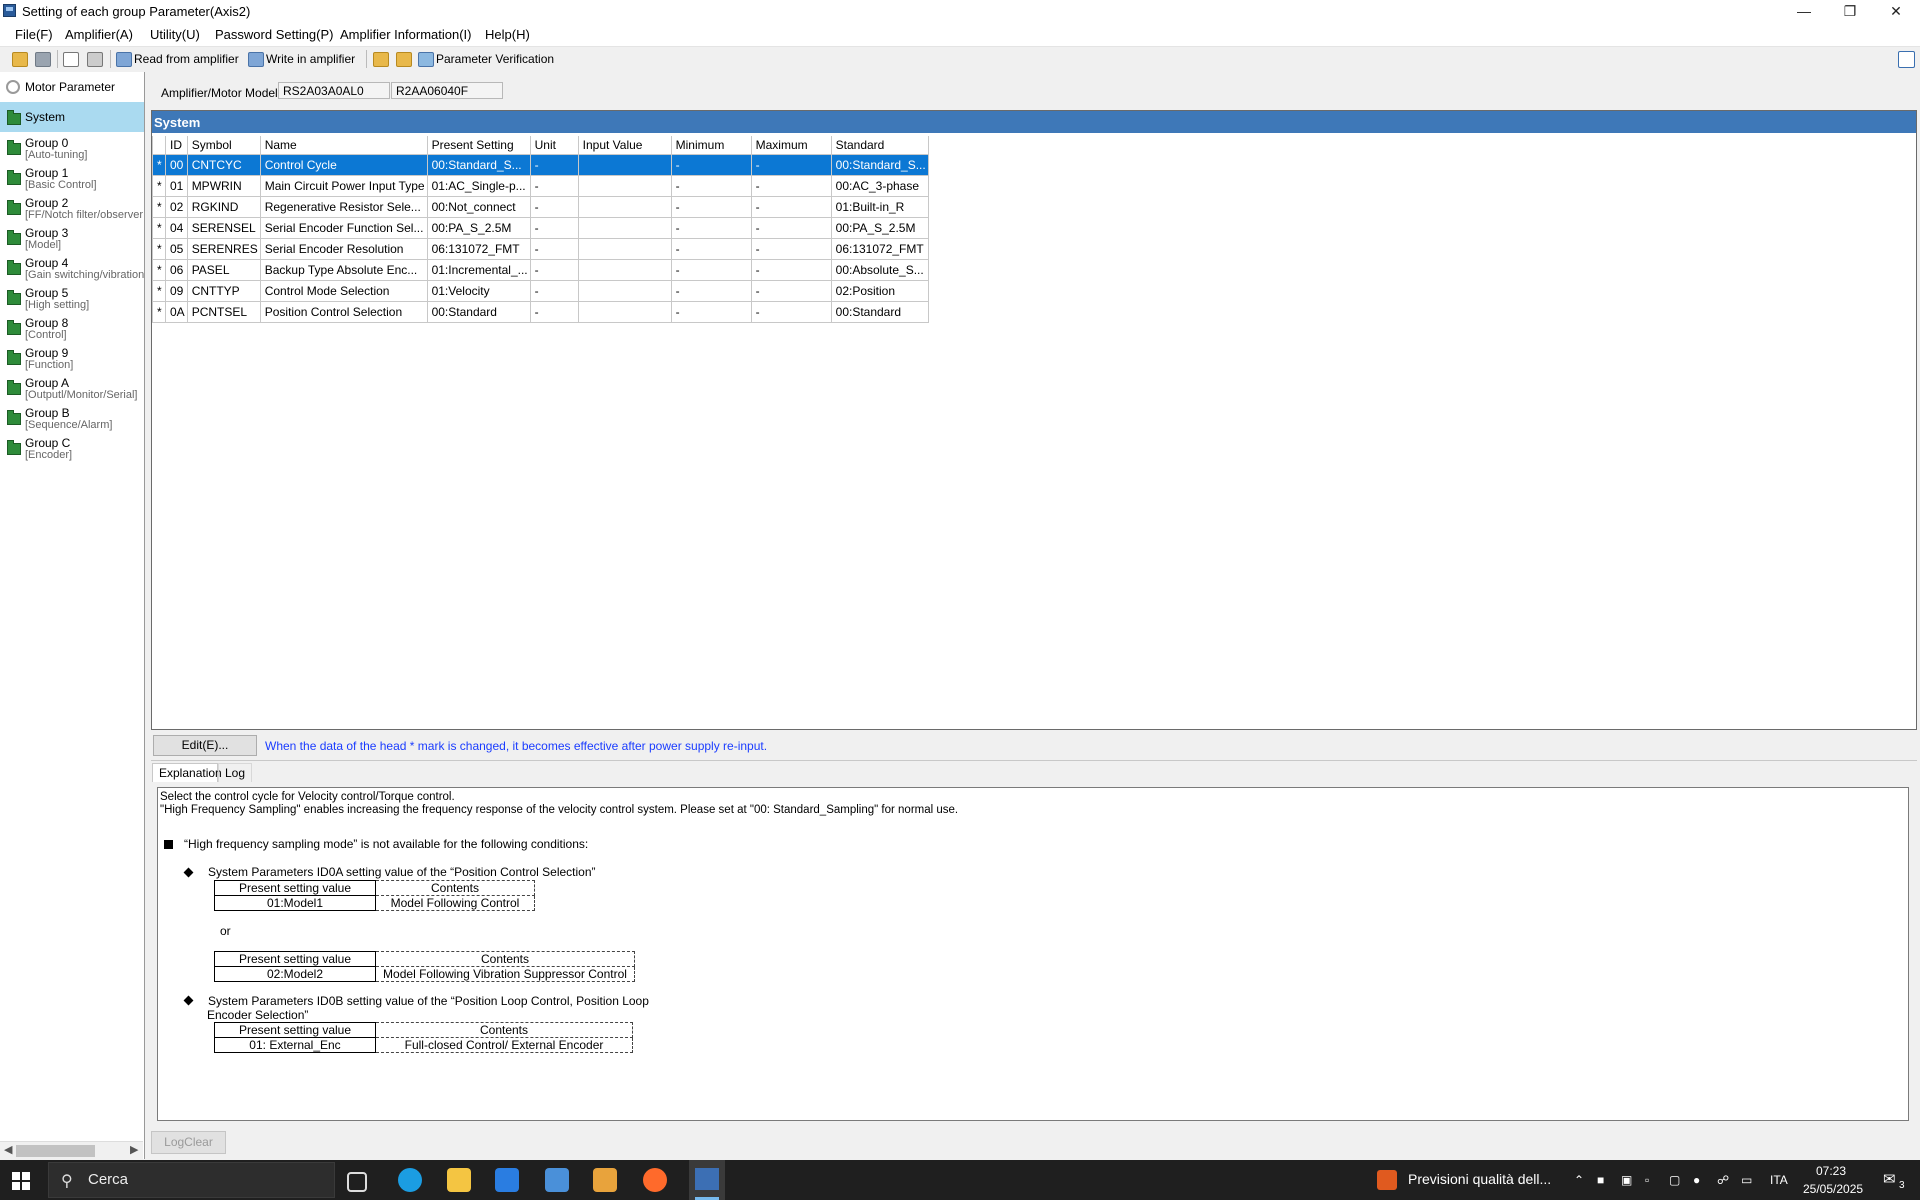  What do you see at coordinates (1896, 11) in the screenshot?
I see `close-button: ✕` at bounding box center [1896, 11].